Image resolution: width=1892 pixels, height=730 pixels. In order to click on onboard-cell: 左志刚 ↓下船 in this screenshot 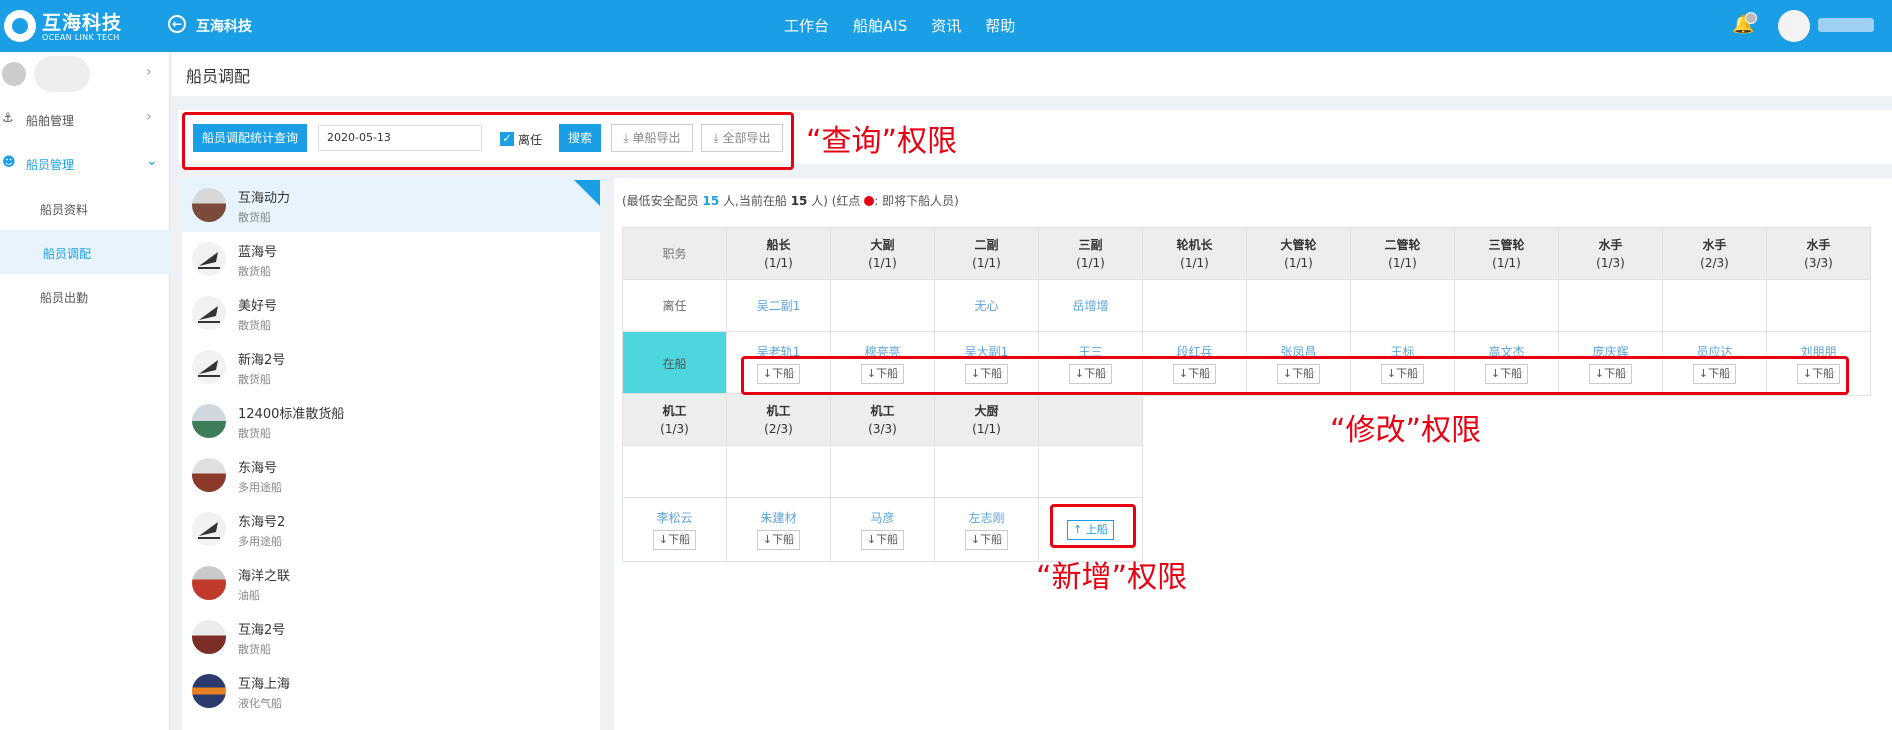, I will do `click(986, 529)`.